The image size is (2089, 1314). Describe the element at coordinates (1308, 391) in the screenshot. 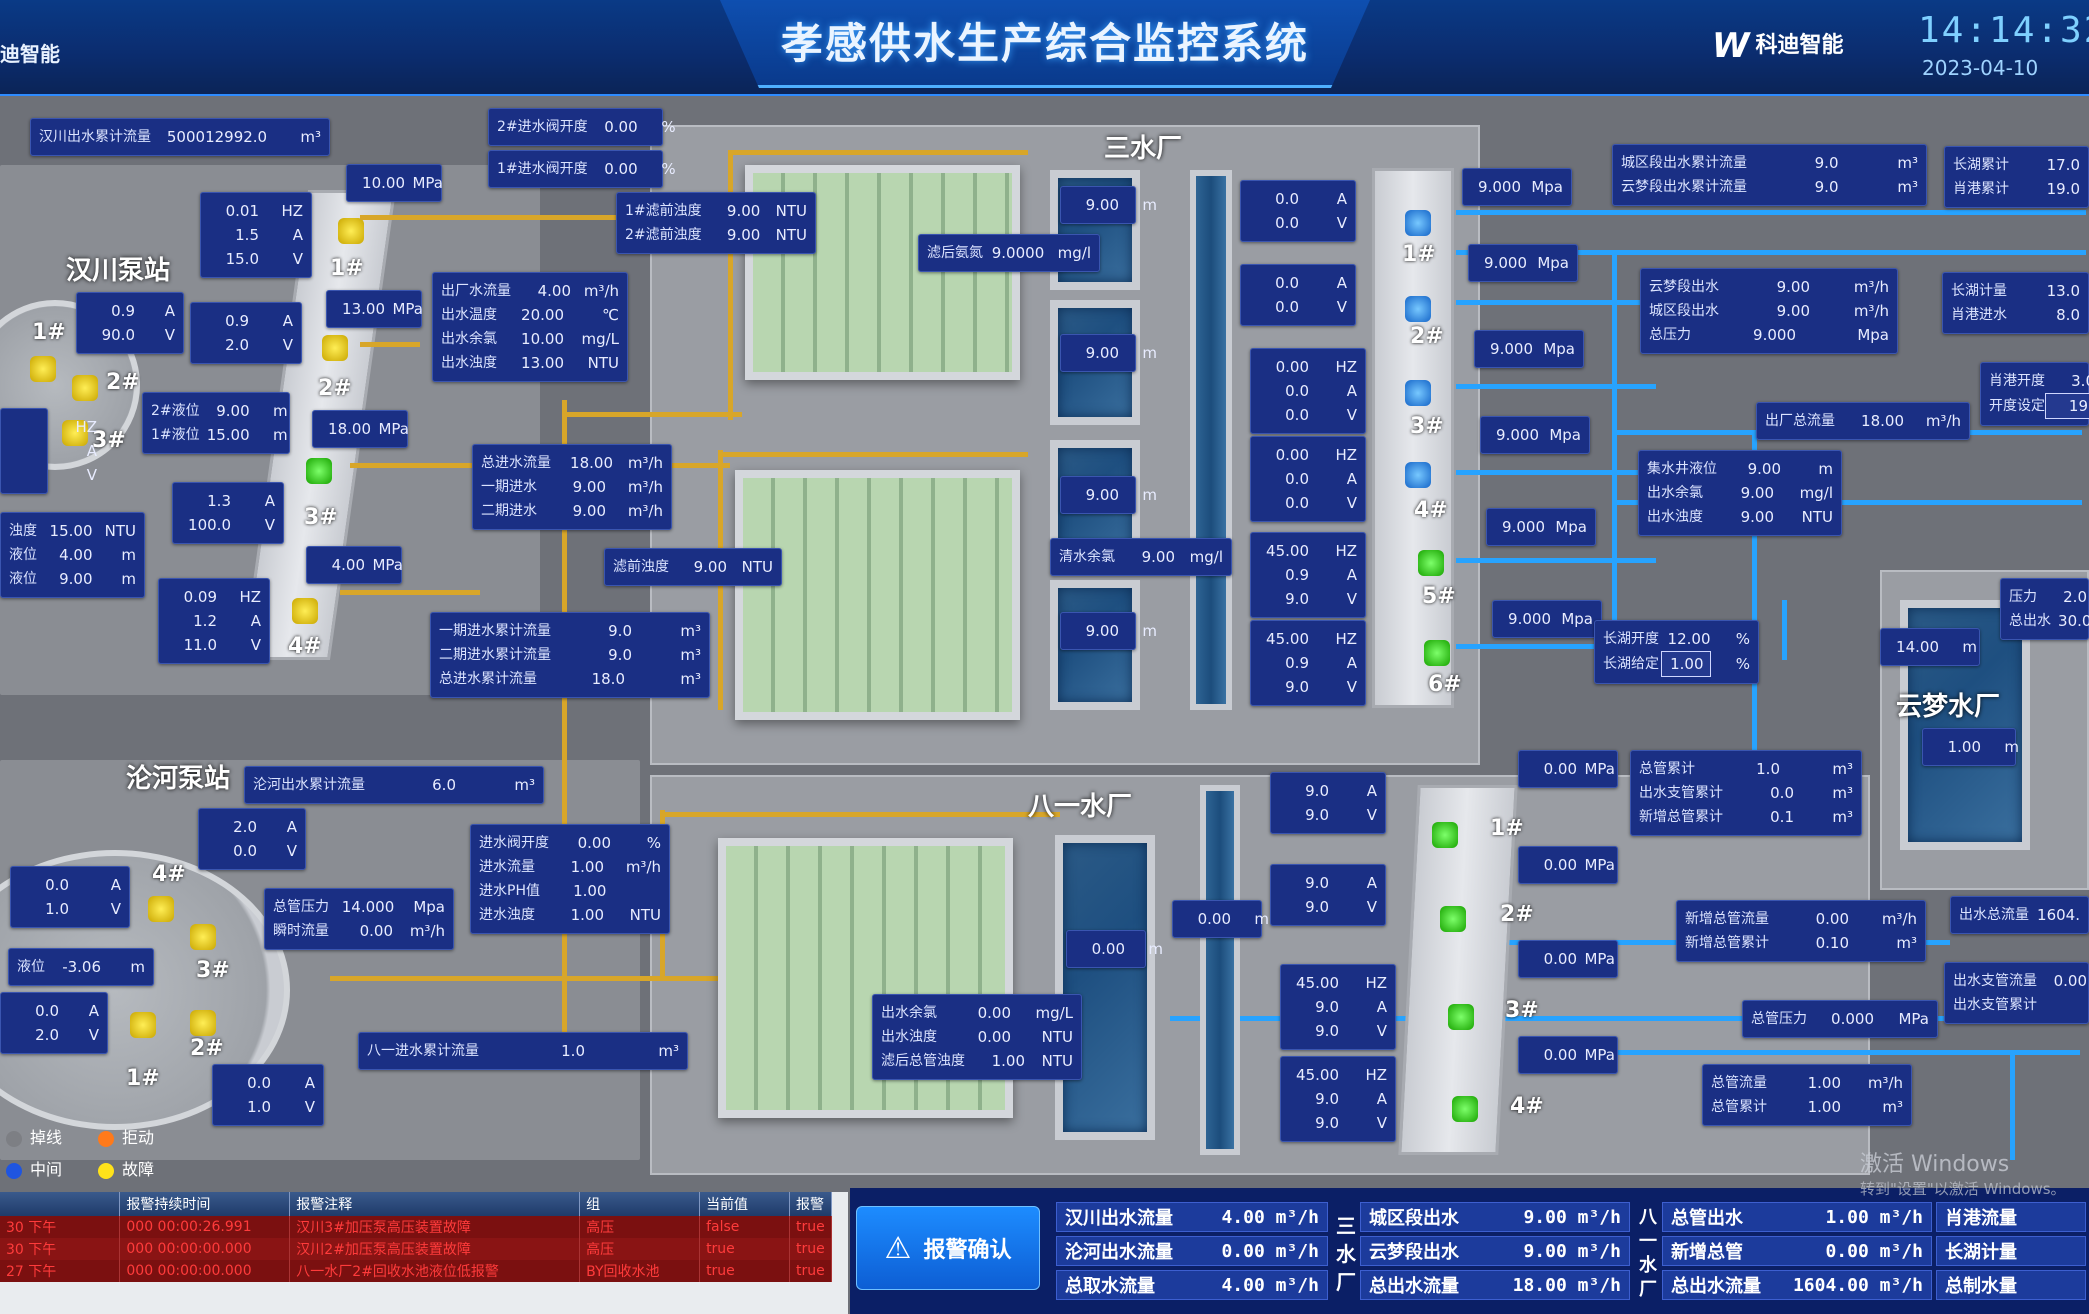

I see `ss-pump-3-box-row: 0.0 A` at that location.